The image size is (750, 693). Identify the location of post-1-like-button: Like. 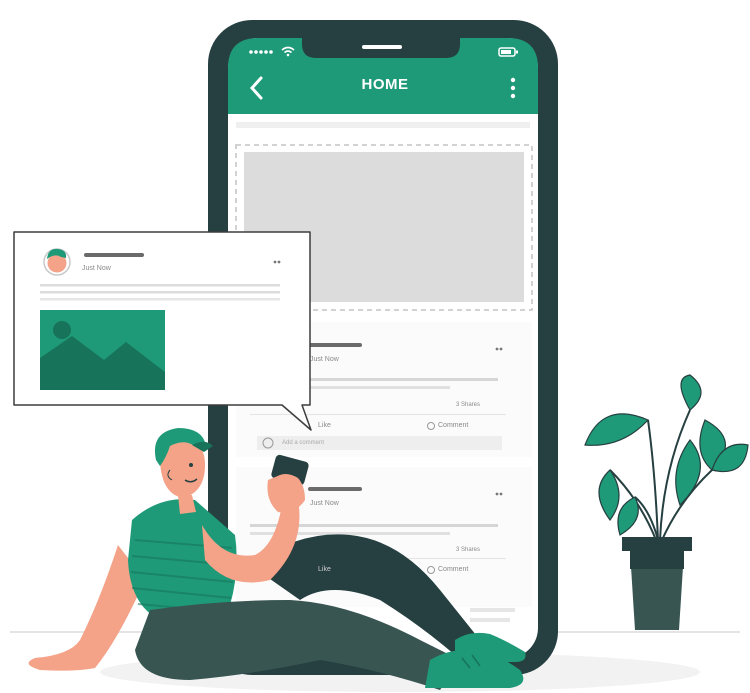
(324, 425).